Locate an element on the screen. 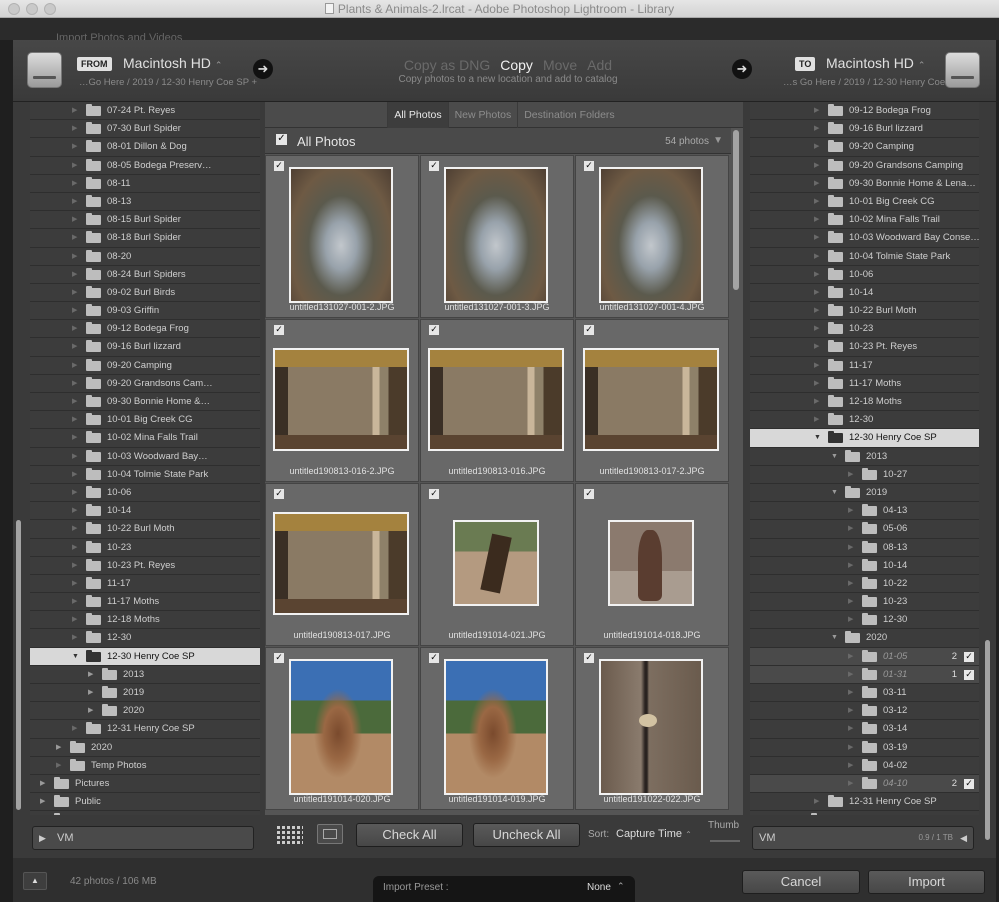  source-path: …Go Here / 2019 / 12-30 Henry Coe SP + is located at coordinates (168, 82).